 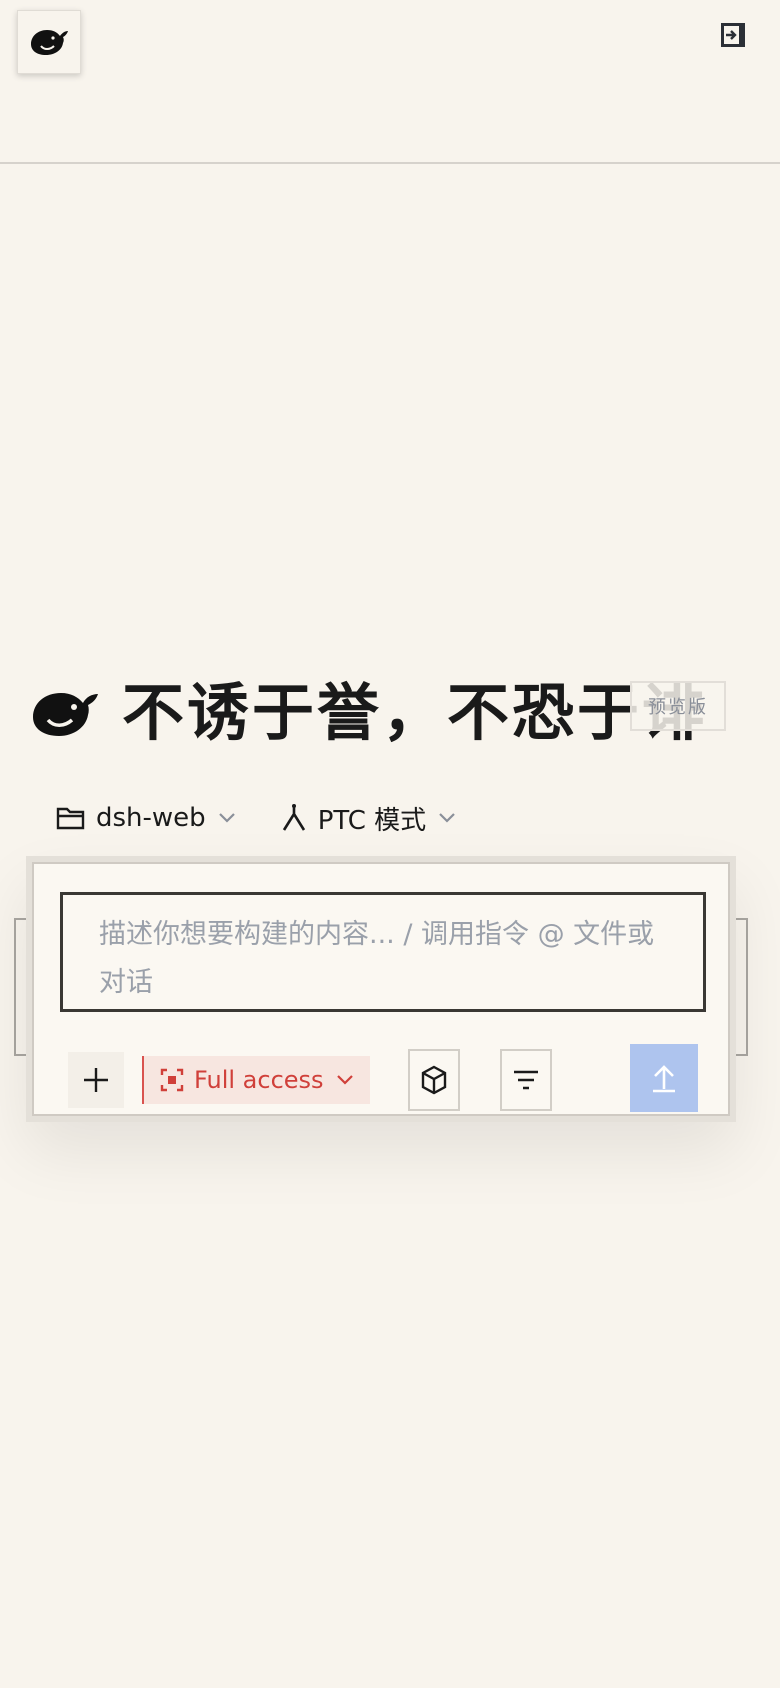 I want to click on filter-icon, so click(x=526, y=1080).